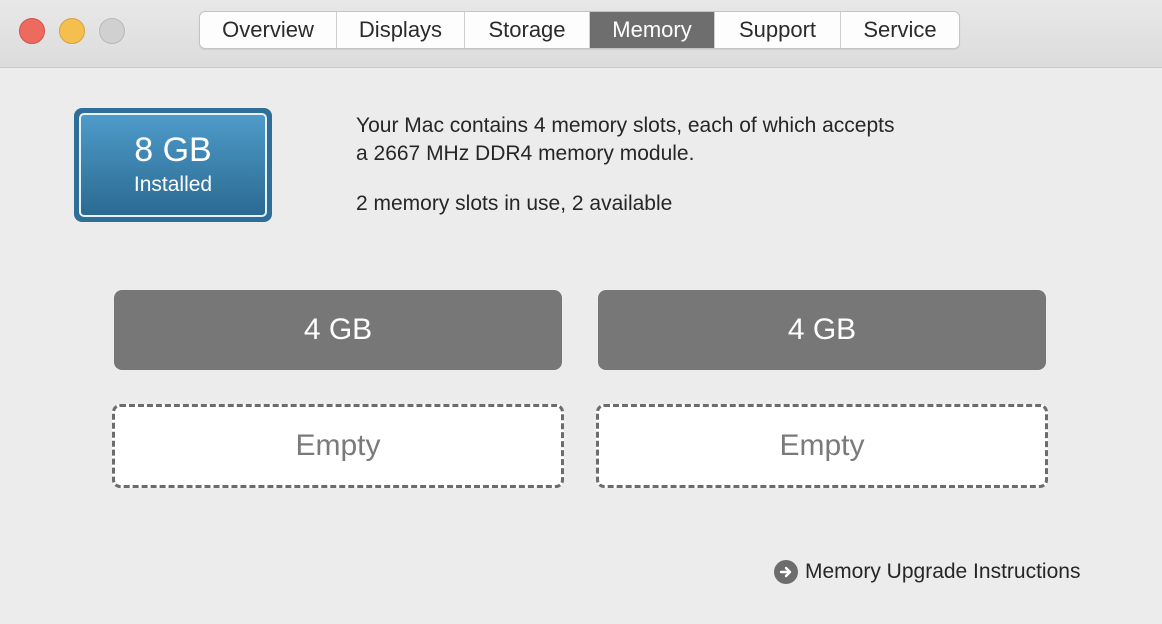 This screenshot has height=624, width=1162. What do you see at coordinates (401, 30) in the screenshot?
I see `tab-displays: Displays` at bounding box center [401, 30].